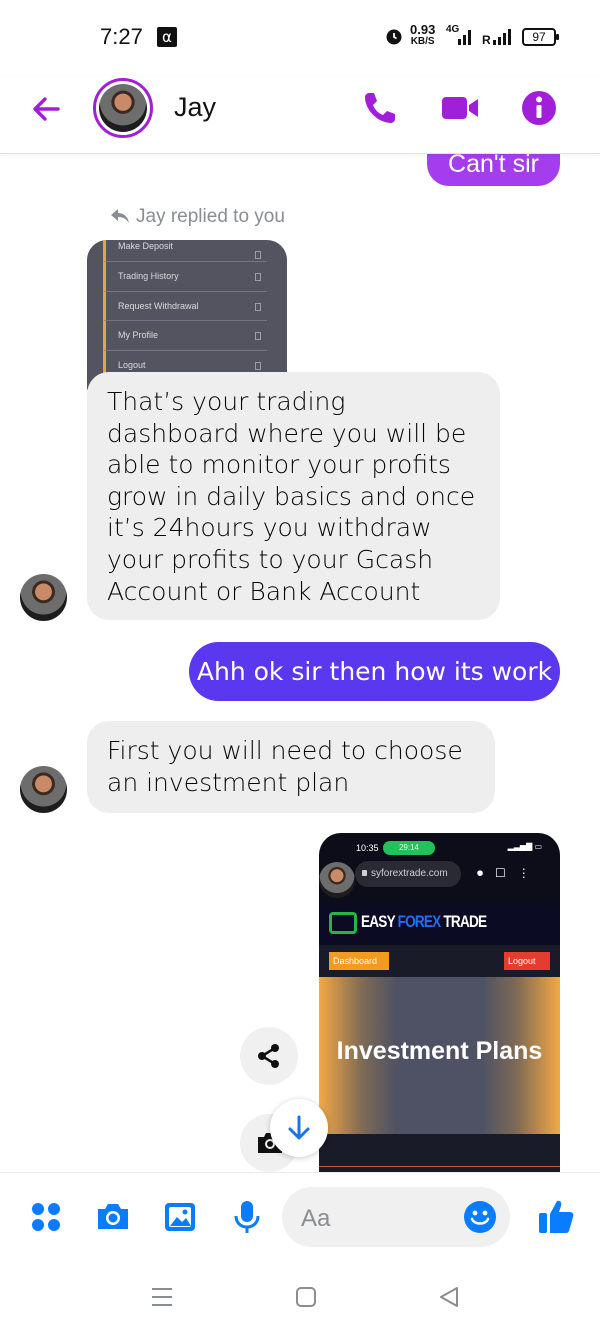 The image size is (600, 1333). What do you see at coordinates (300, 38) in the screenshot?
I see `status-bar: 7:27 α 0.93 KB/S 4G R 97` at bounding box center [300, 38].